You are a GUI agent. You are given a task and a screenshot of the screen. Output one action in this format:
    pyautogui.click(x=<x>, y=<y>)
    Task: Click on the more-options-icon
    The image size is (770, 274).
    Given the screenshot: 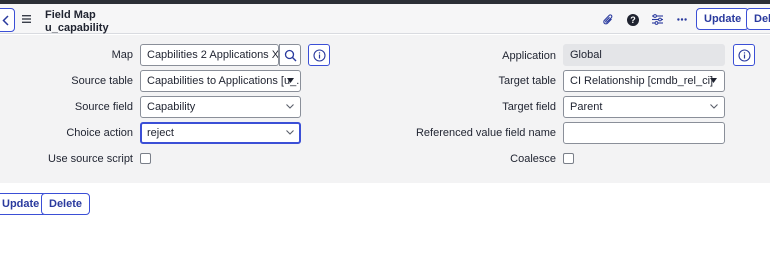 What is the action you would take?
    pyautogui.click(x=682, y=19)
    